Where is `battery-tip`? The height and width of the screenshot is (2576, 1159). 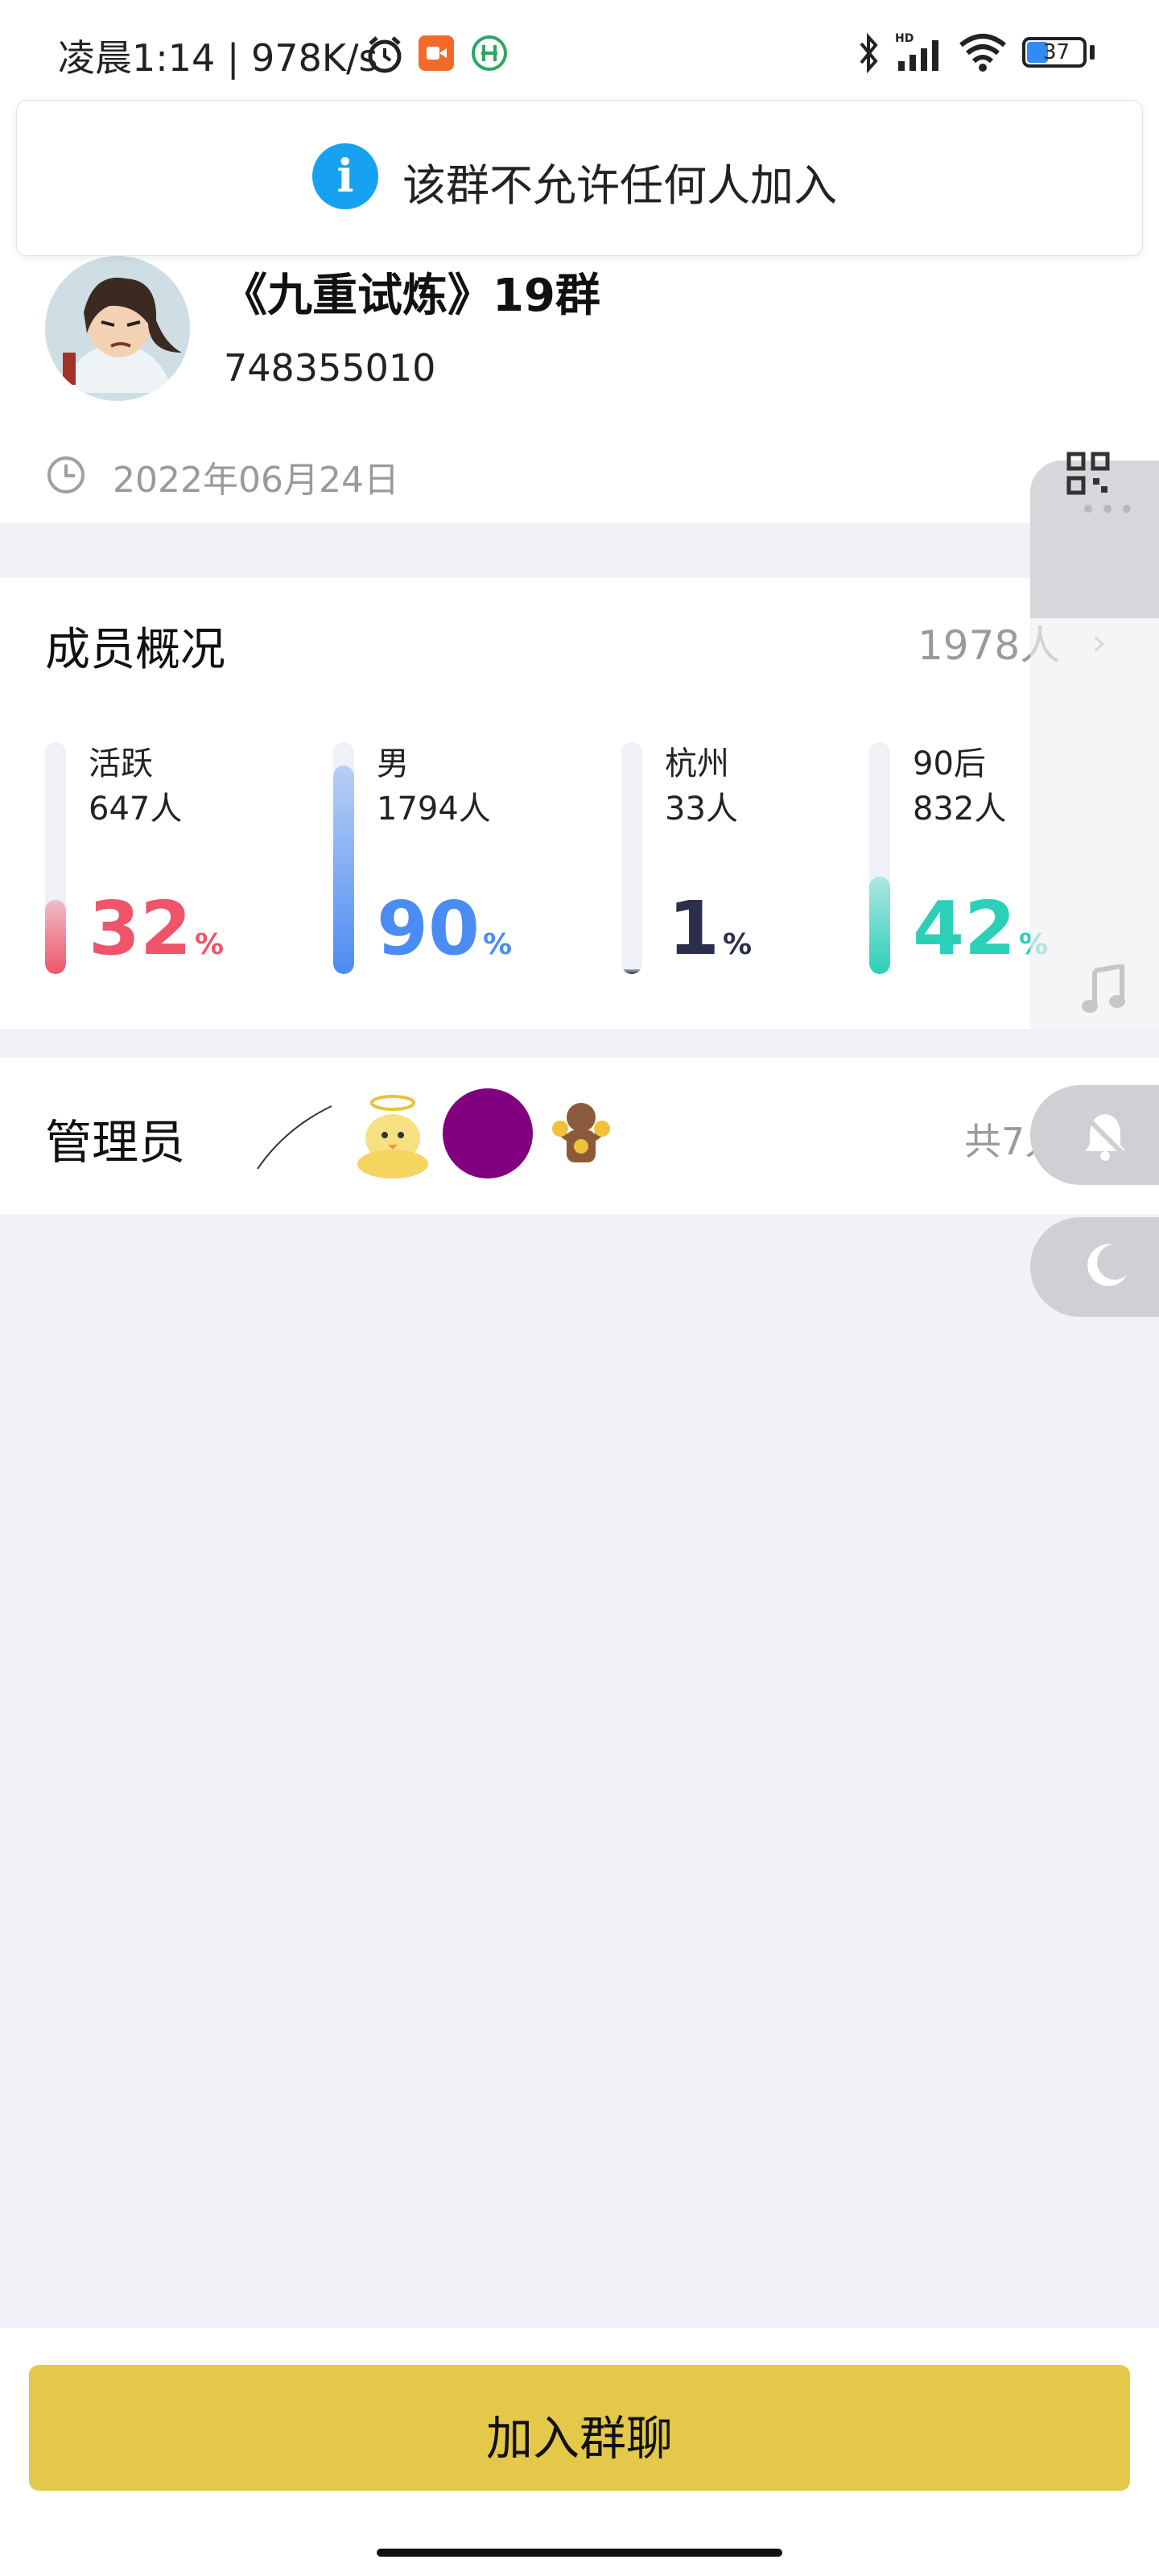 battery-tip is located at coordinates (1092, 53).